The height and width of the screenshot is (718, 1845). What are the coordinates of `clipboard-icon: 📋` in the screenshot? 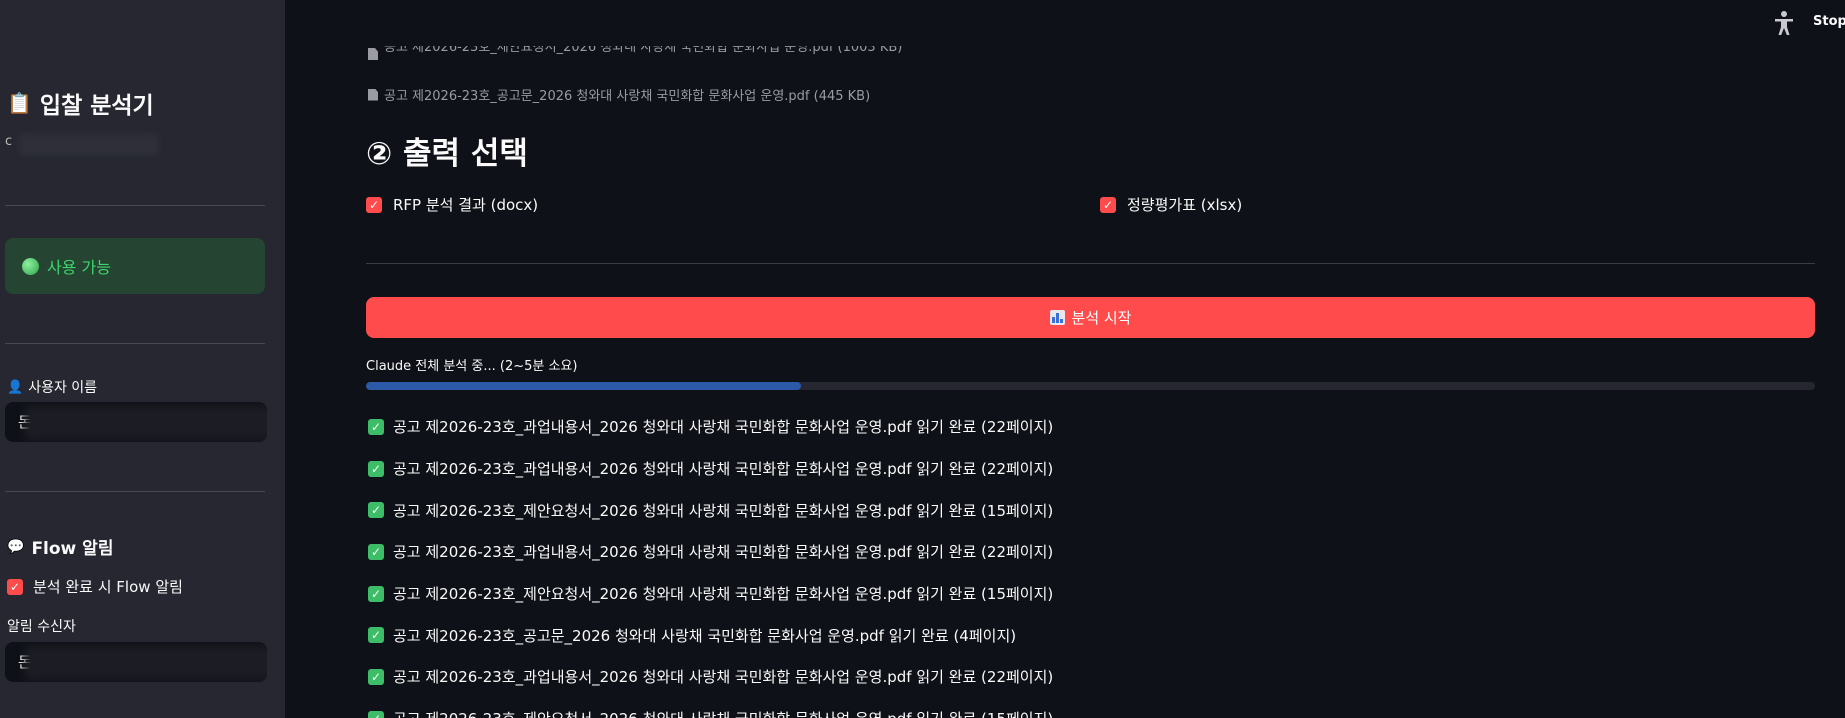 It's located at (19, 103).